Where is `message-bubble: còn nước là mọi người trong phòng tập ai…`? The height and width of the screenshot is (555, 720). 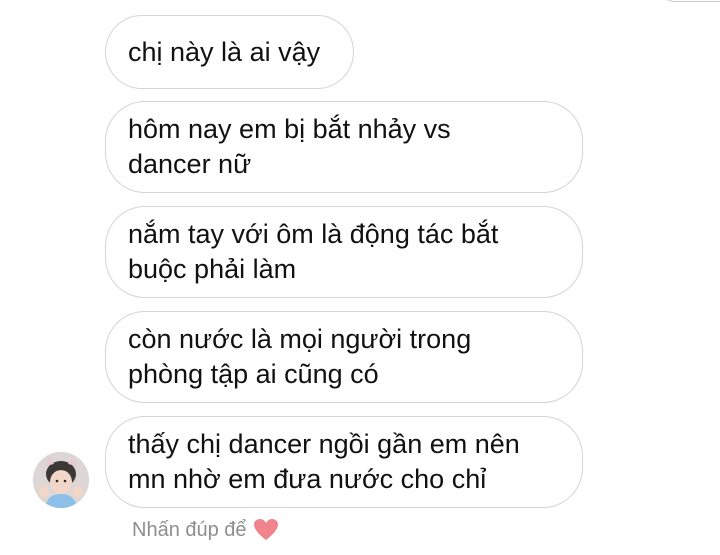
message-bubble: còn nước là mọi người trong phòng tập ai… is located at coordinates (344, 357).